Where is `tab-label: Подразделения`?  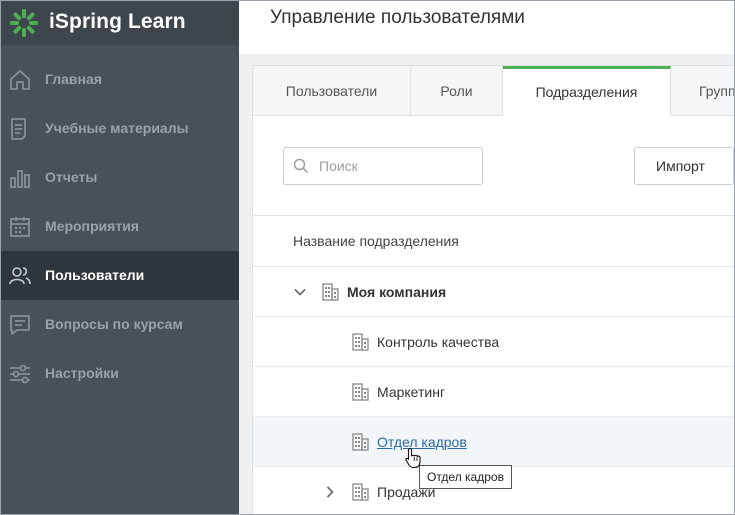 tab-label: Подразделения is located at coordinates (586, 92).